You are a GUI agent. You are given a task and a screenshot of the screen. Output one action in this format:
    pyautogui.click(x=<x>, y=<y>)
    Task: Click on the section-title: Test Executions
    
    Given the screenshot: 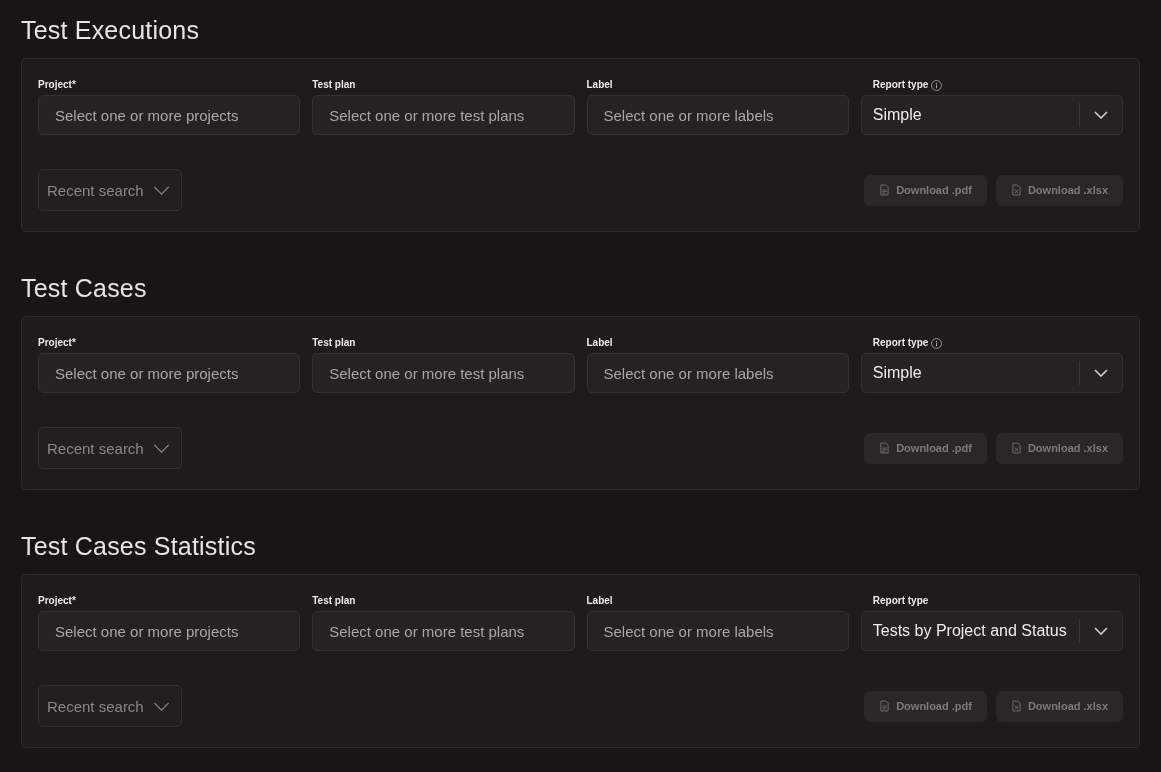 What is the action you would take?
    pyautogui.click(x=110, y=30)
    